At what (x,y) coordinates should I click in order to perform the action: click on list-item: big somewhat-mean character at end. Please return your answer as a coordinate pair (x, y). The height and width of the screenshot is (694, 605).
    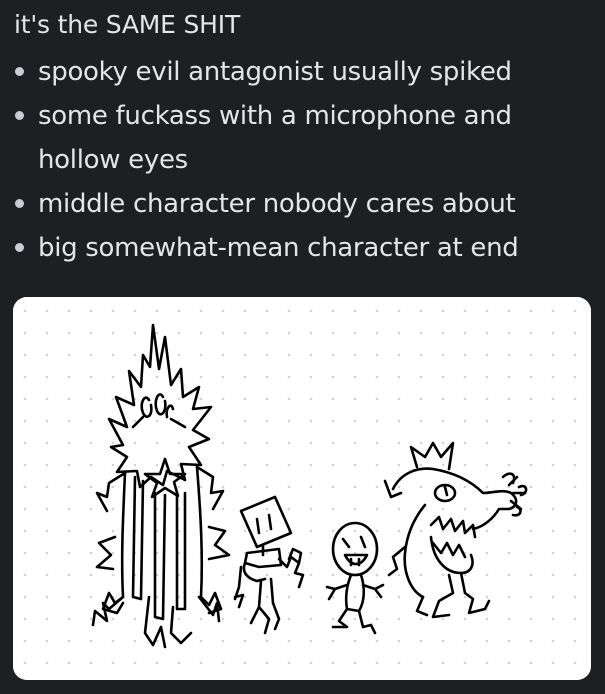
    Looking at the image, I should click on (306, 248).